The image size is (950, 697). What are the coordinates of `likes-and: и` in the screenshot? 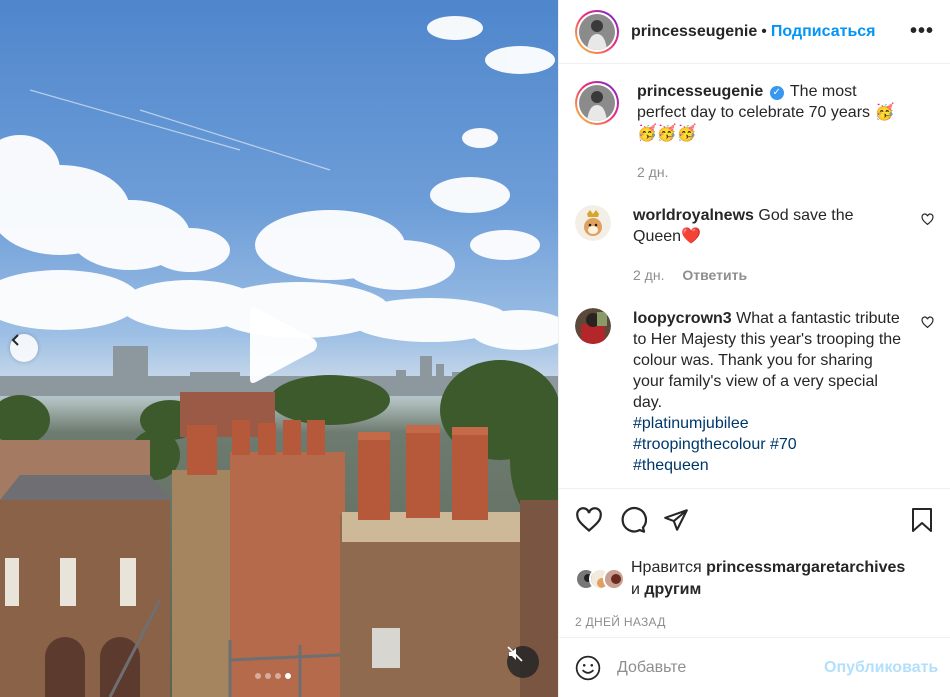 It's located at (635, 589).